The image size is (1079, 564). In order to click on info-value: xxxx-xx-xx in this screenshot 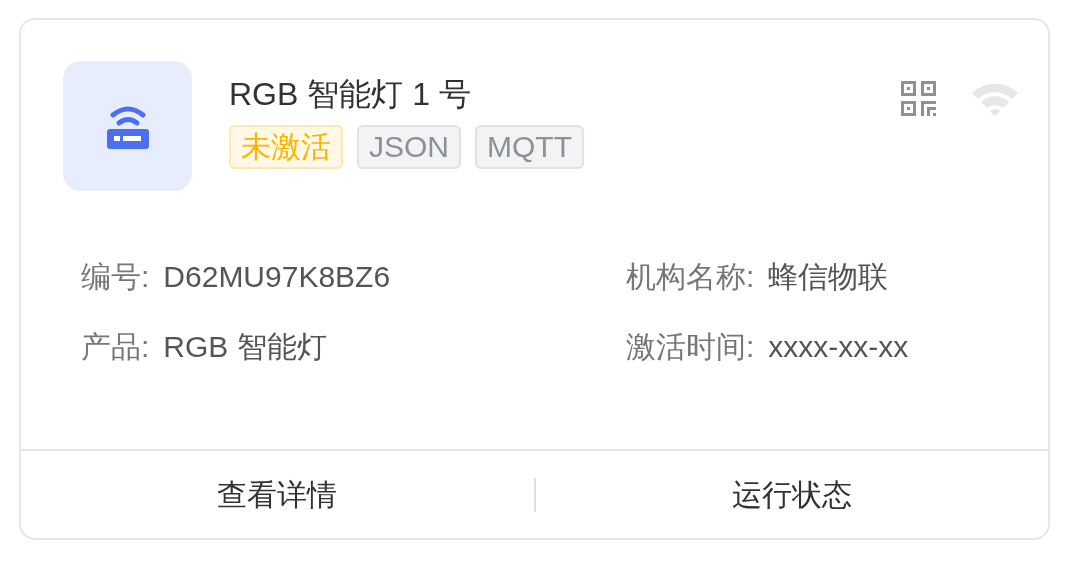, I will do `click(838, 346)`.